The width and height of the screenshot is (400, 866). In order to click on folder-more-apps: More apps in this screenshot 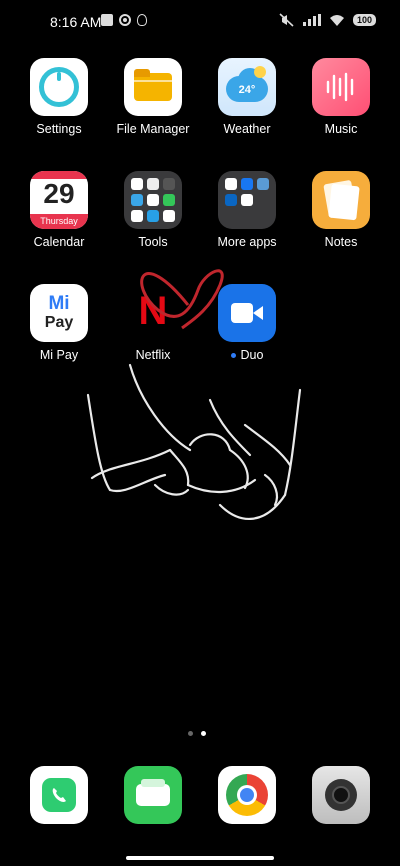, I will do `click(247, 210)`.